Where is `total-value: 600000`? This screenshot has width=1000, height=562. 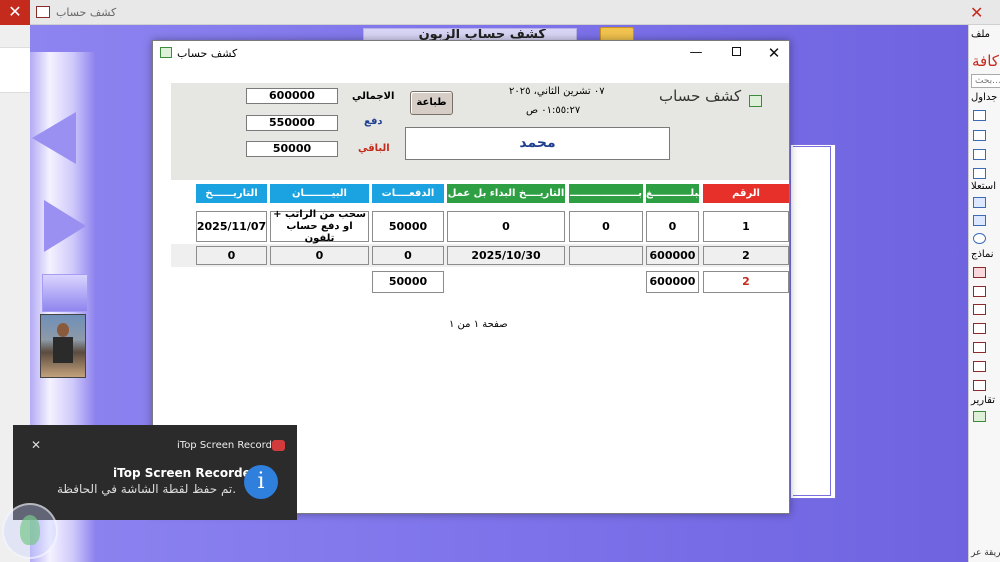 total-value: 600000 is located at coordinates (292, 96).